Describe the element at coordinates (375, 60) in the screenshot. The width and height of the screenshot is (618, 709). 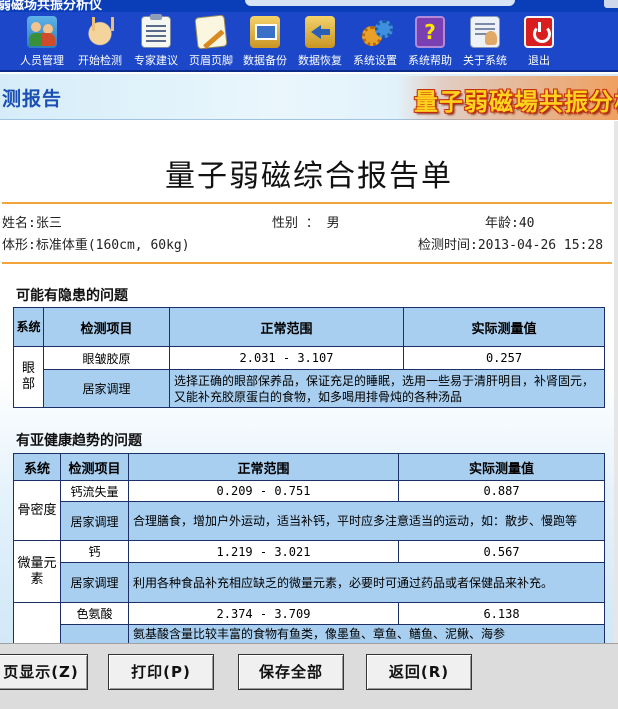
I see `toolbar-label: 系统设置` at that location.